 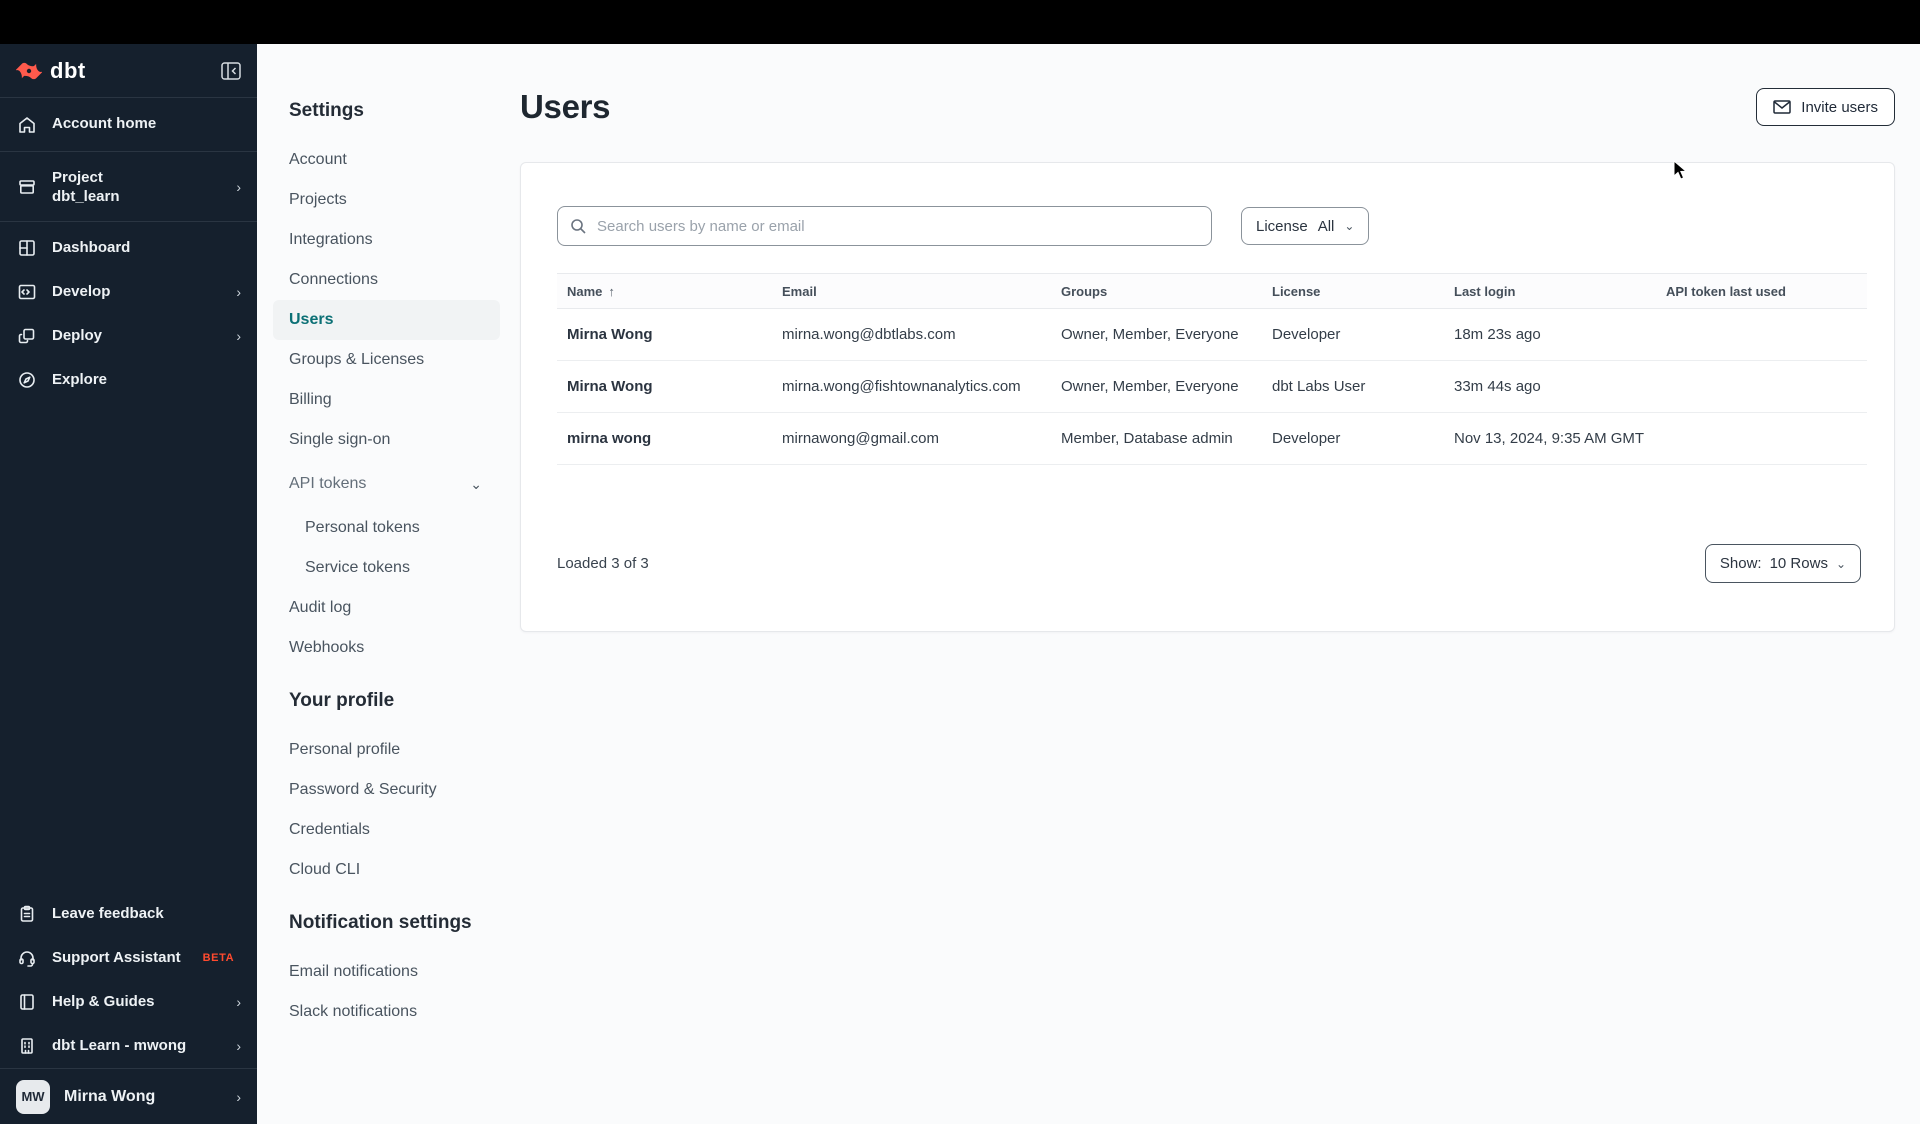 I want to click on settings-nav-item-projects: Projects, so click(x=388, y=200).